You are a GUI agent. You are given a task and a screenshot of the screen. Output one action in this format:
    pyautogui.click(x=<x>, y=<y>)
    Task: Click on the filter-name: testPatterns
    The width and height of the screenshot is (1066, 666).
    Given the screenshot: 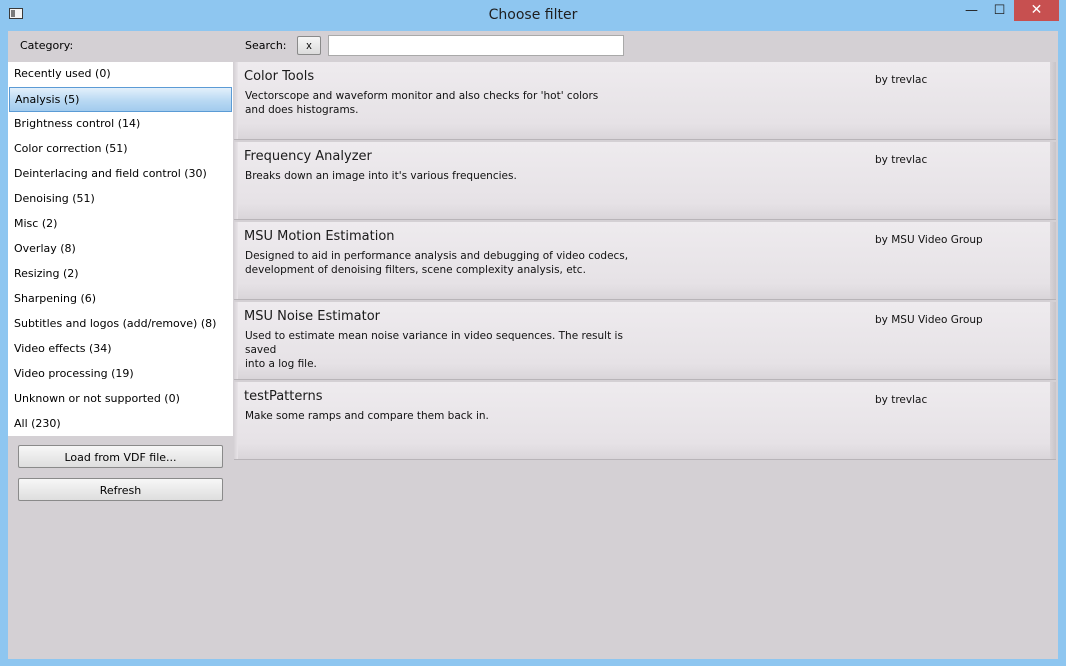 What is the action you would take?
    pyautogui.click(x=283, y=396)
    